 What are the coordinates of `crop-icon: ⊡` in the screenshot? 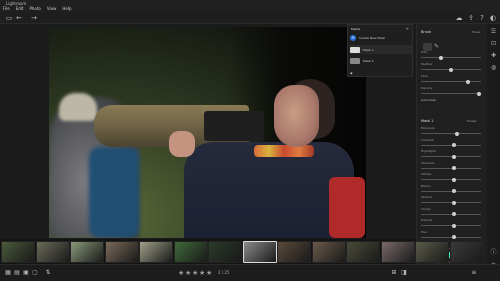 It's located at (493, 43).